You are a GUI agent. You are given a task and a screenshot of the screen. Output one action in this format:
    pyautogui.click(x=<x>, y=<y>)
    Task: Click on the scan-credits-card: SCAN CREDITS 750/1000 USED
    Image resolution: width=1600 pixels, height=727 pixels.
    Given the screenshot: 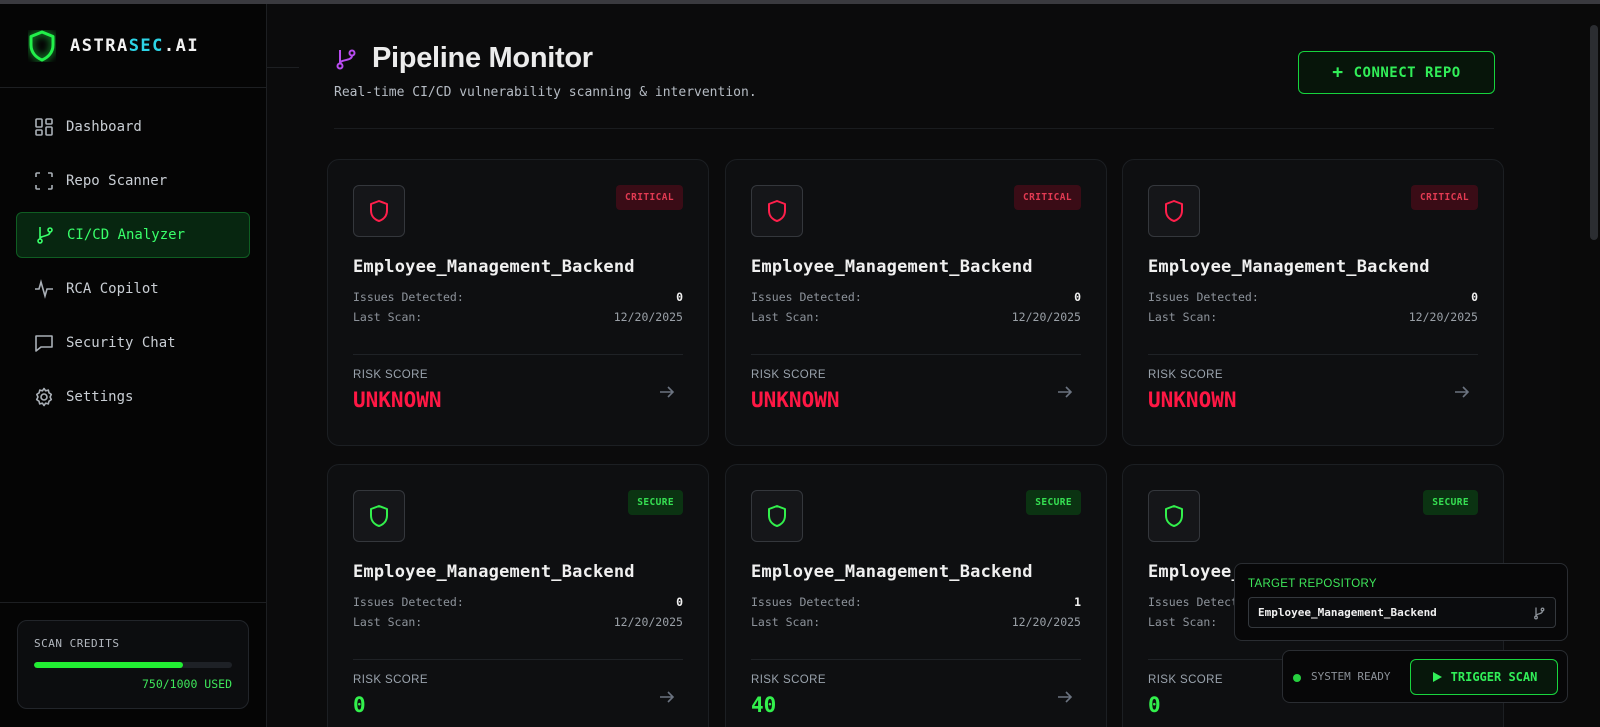 What is the action you would take?
    pyautogui.click(x=133, y=664)
    